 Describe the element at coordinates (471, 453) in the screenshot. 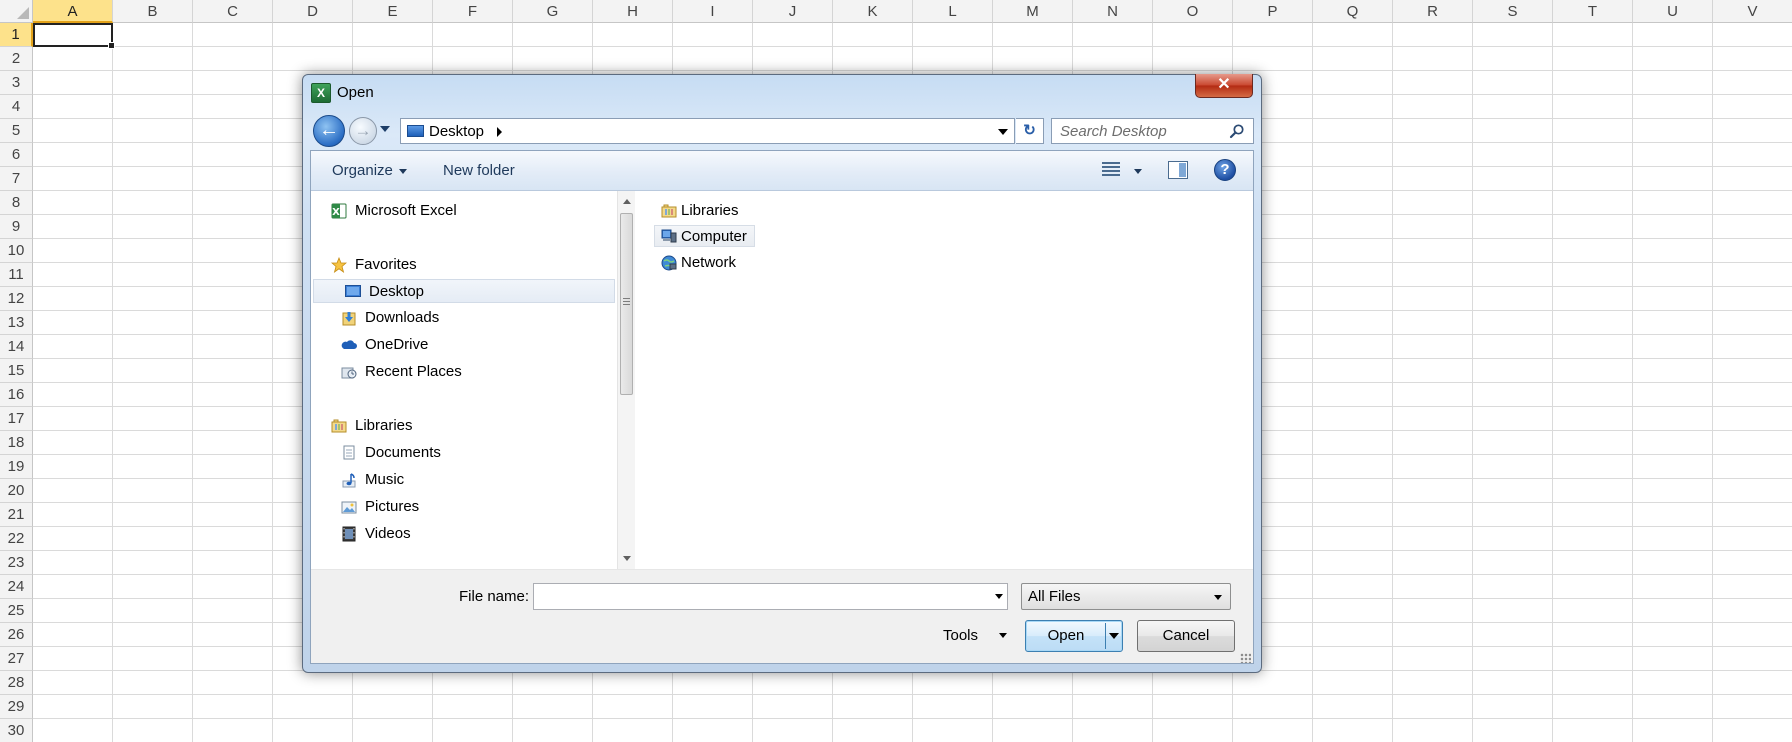

I see `nav-item-documents: Documents` at that location.